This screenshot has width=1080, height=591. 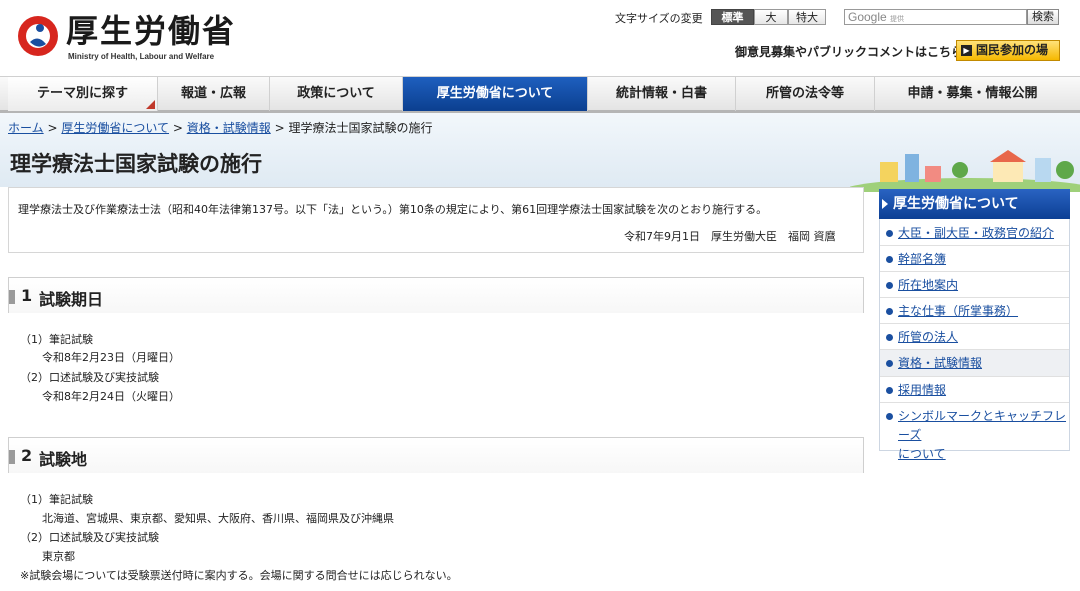 What do you see at coordinates (732, 17) in the screenshot?
I see `font-size-standard-button: 標準` at bounding box center [732, 17].